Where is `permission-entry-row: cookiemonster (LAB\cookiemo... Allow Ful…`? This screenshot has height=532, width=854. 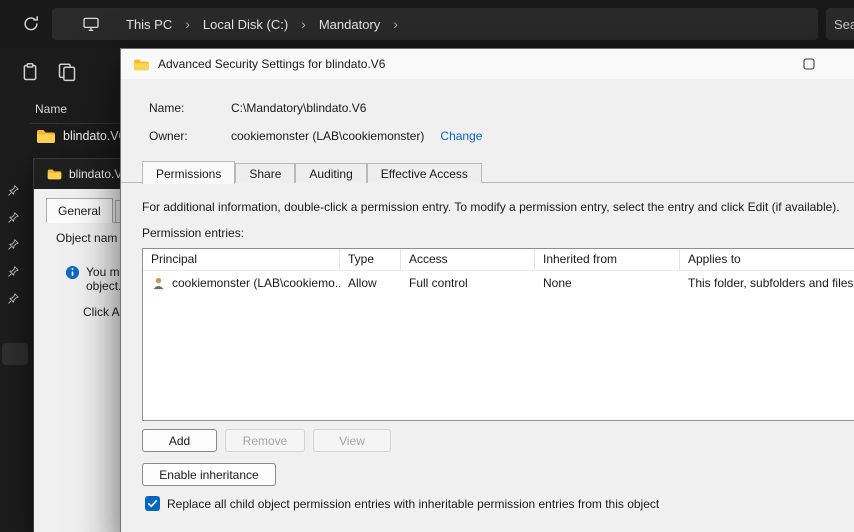
permission-entry-row: cookiemonster (LAB\cookiemo... Allow Ful… is located at coordinates (498, 283).